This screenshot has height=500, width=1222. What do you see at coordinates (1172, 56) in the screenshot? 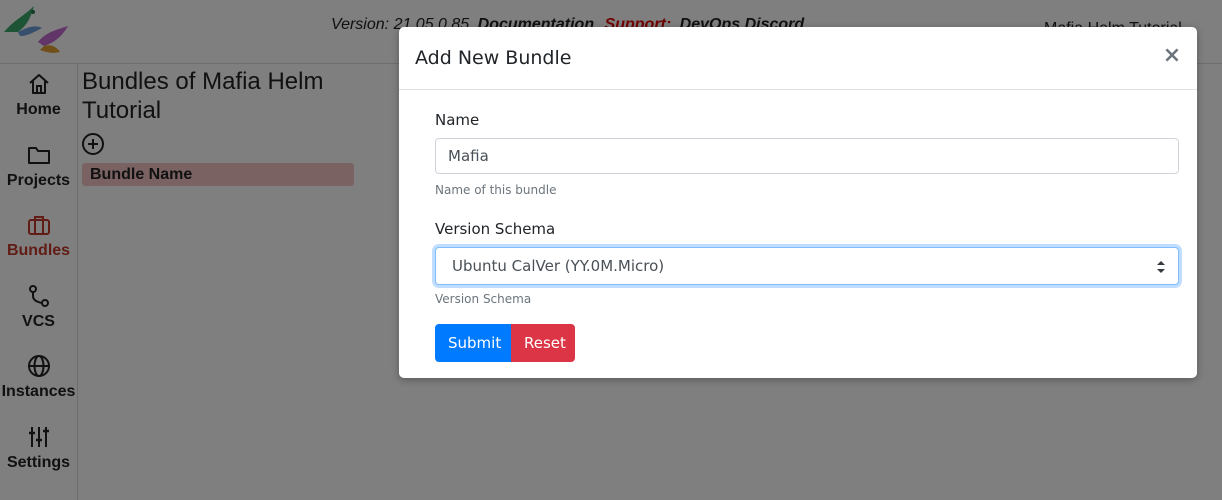
I see `close-icon: ×` at bounding box center [1172, 56].